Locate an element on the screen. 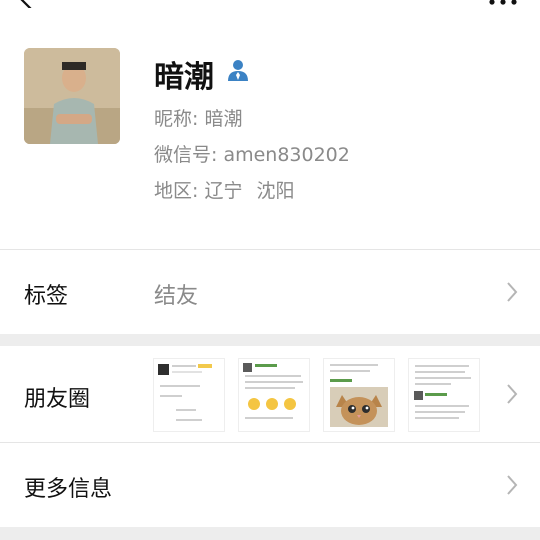 The image size is (540, 540). region-province: 辽宁 is located at coordinates (223, 191).